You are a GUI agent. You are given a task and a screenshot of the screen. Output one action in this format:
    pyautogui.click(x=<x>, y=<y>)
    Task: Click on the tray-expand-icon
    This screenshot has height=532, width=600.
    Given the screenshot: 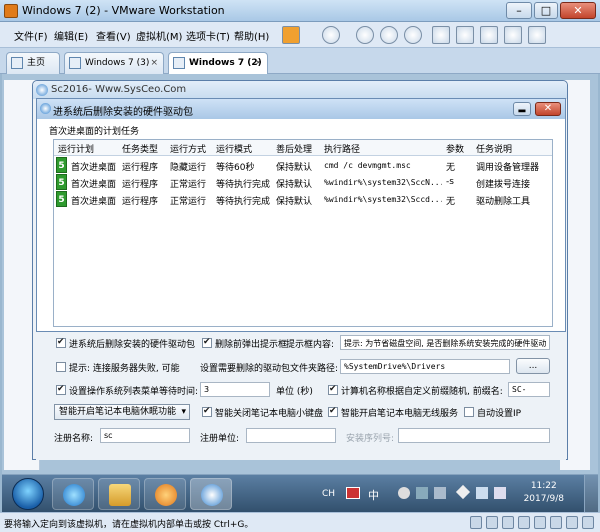 What is the action you would take?
    pyautogui.click(x=463, y=492)
    